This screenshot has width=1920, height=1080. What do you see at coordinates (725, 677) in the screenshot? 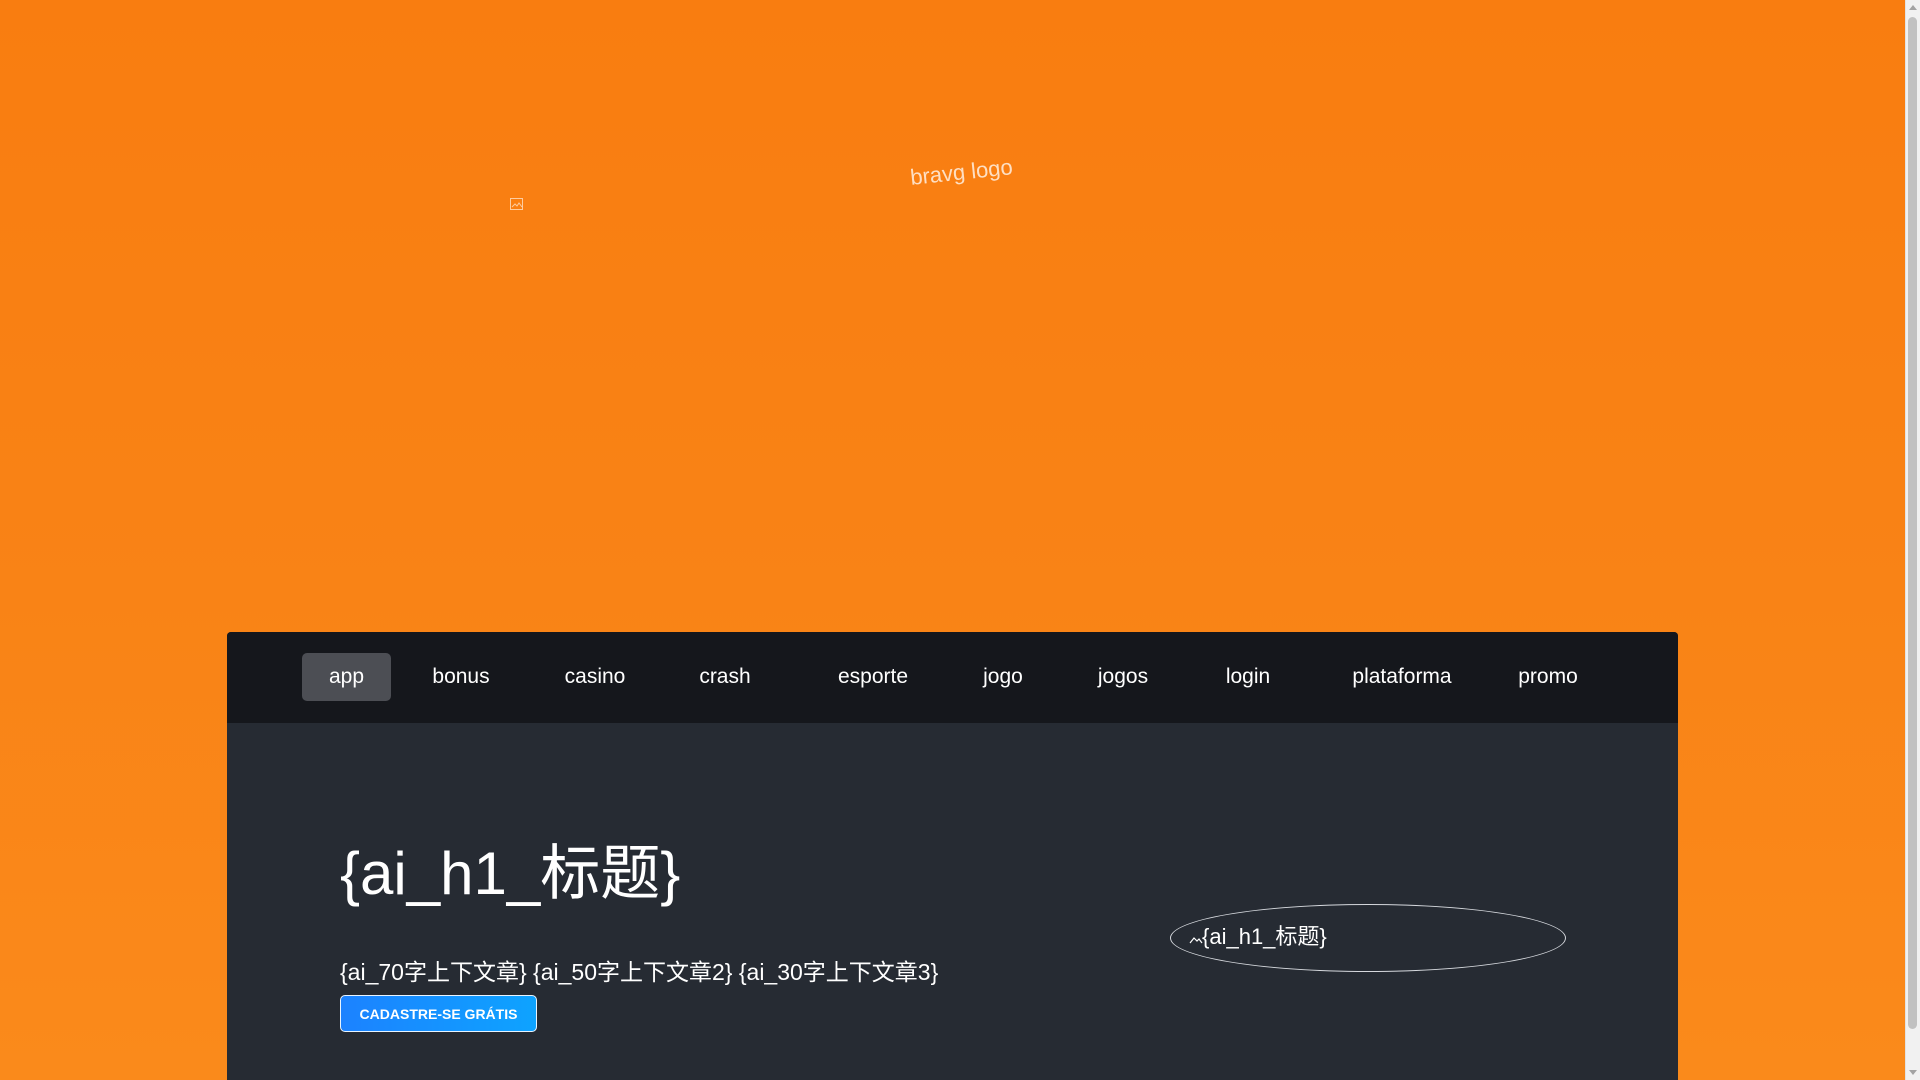
I see `nav-item-crash: crash` at bounding box center [725, 677].